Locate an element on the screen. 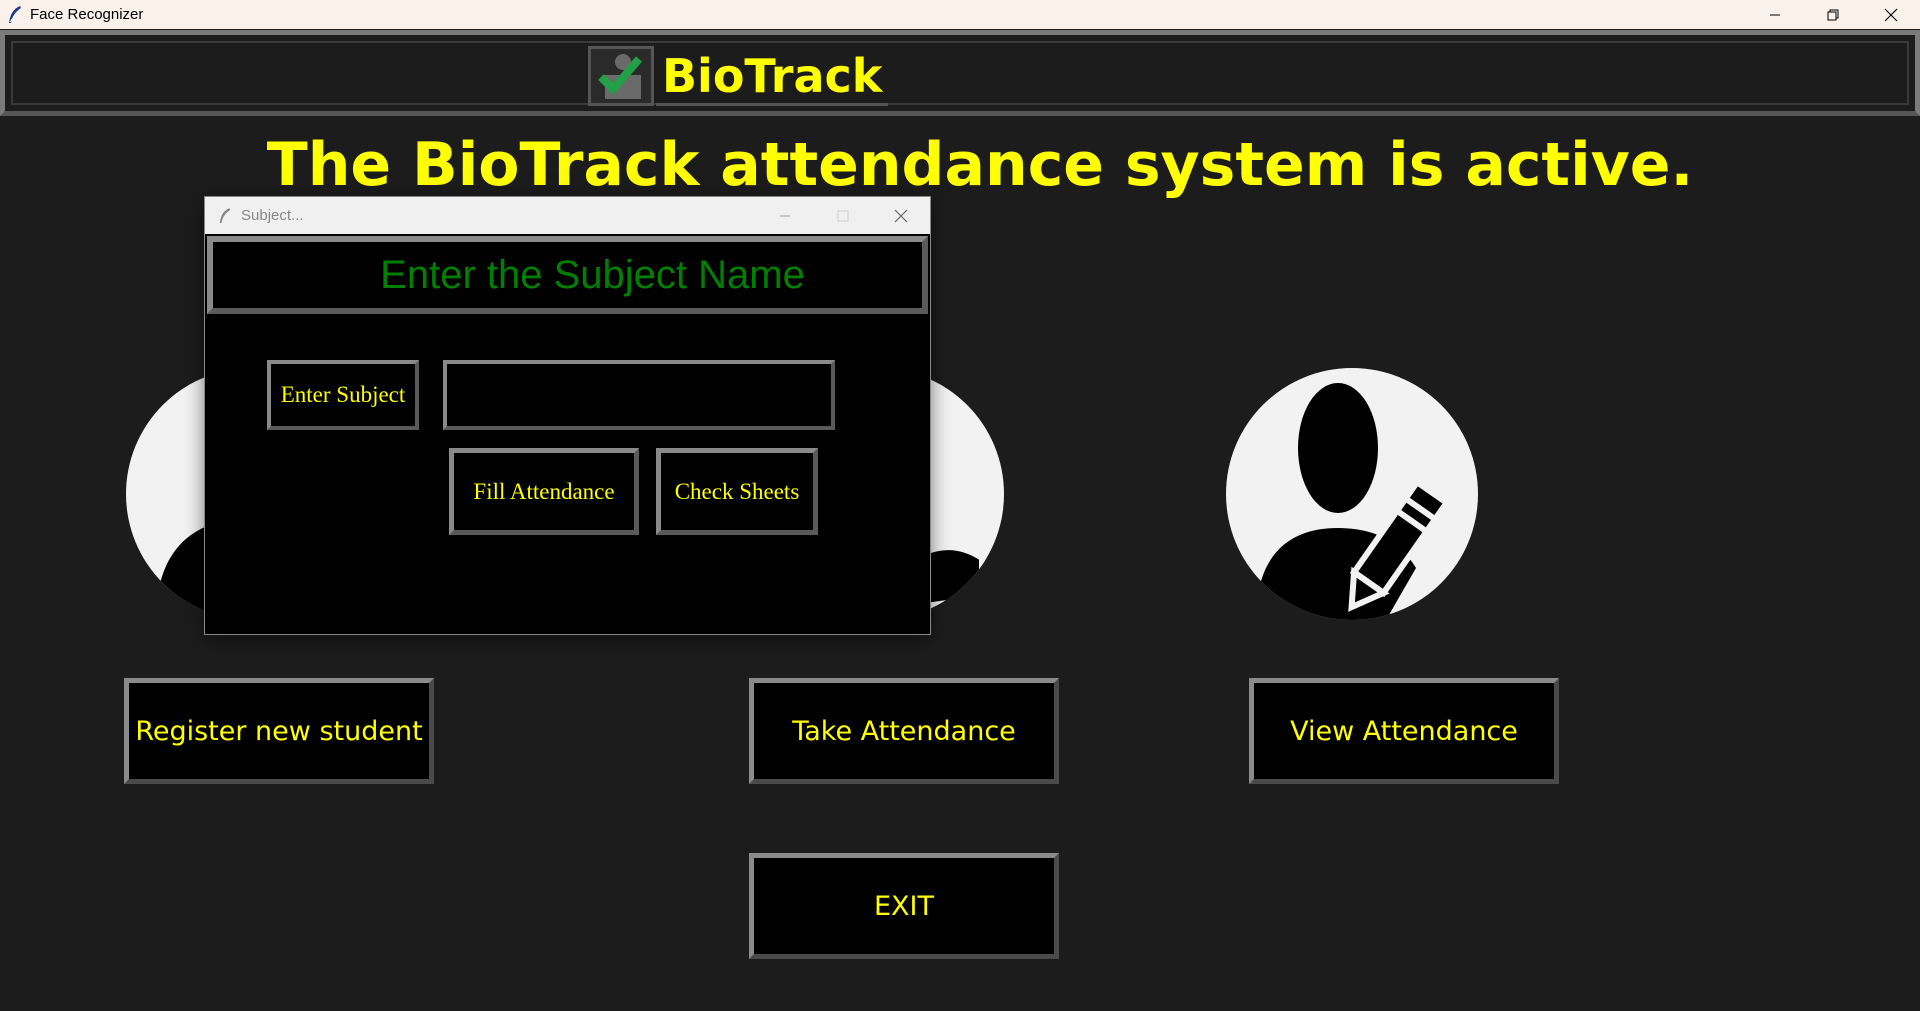 The image size is (1920, 1011). subject-label: Enter Subject is located at coordinates (343, 395).